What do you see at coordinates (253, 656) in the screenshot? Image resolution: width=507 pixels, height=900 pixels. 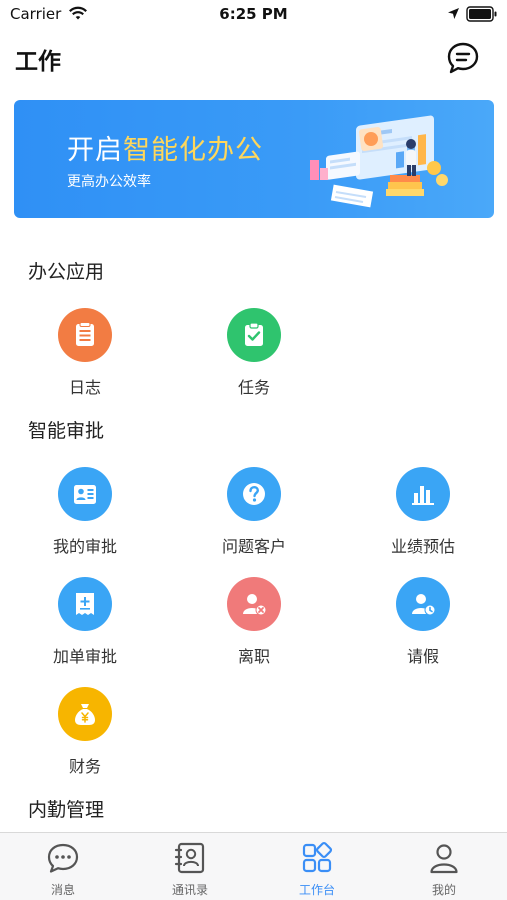 I see `app-label-resign: 离职` at bounding box center [253, 656].